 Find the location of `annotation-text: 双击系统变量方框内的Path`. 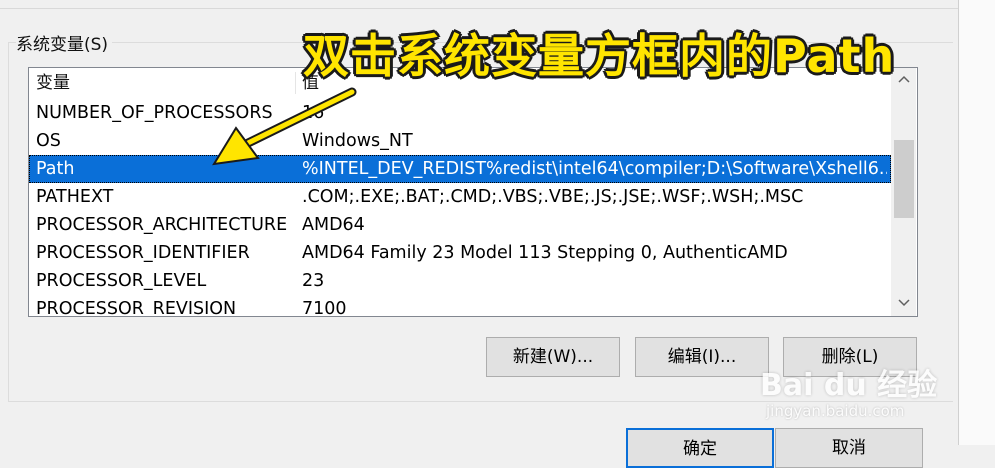

annotation-text: 双击系统变量方框内的Path is located at coordinates (599, 56).